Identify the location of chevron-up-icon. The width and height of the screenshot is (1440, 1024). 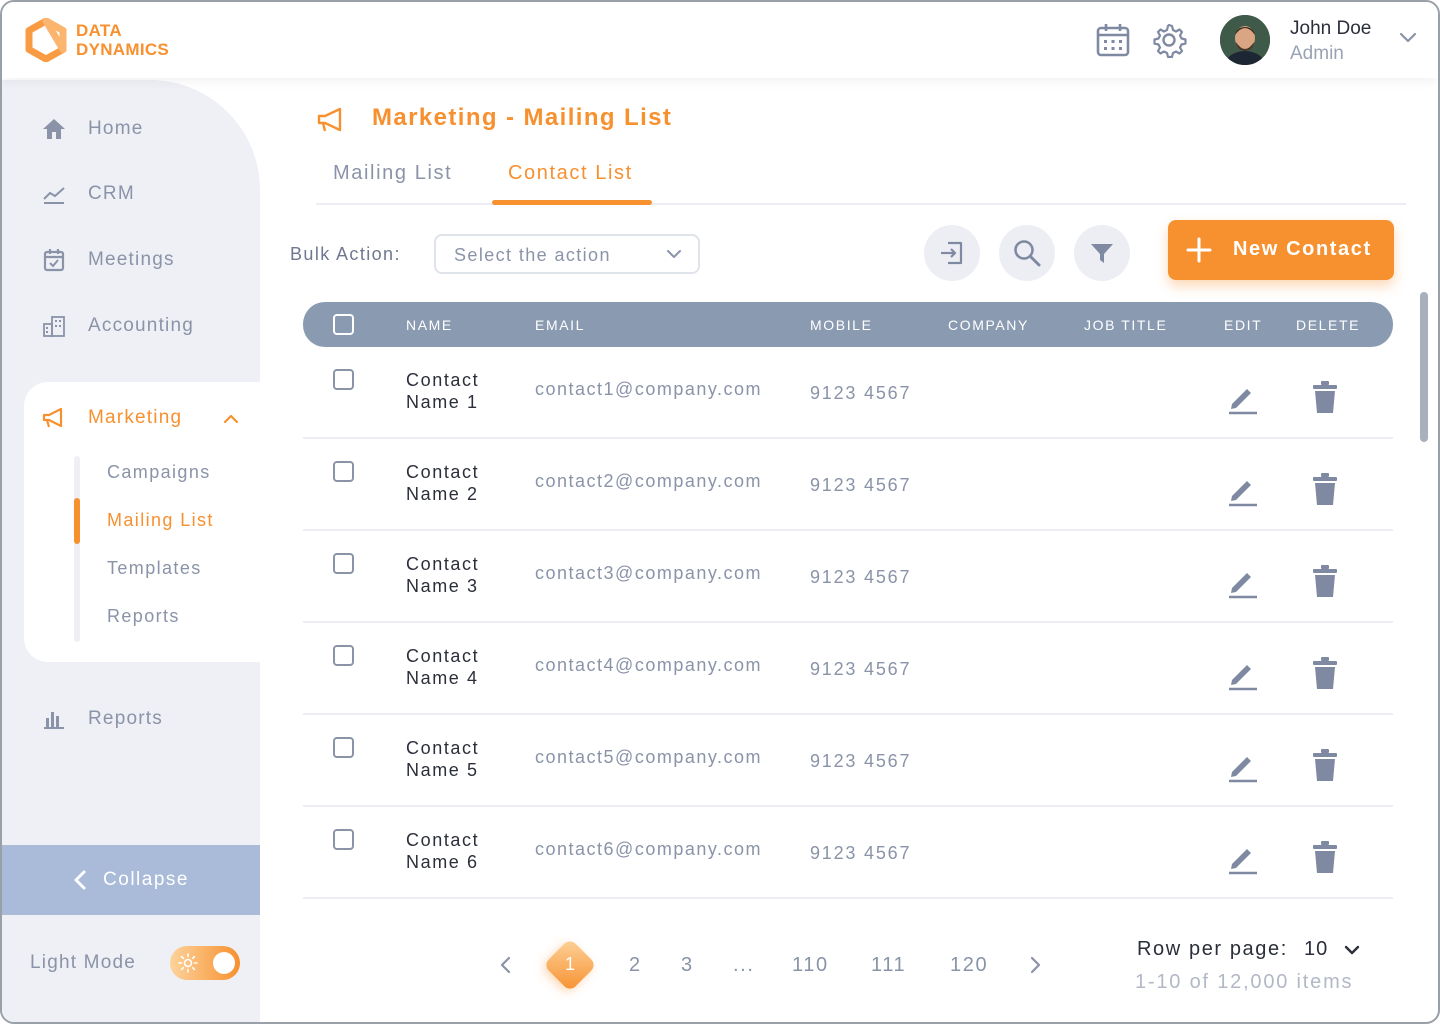
(231, 419).